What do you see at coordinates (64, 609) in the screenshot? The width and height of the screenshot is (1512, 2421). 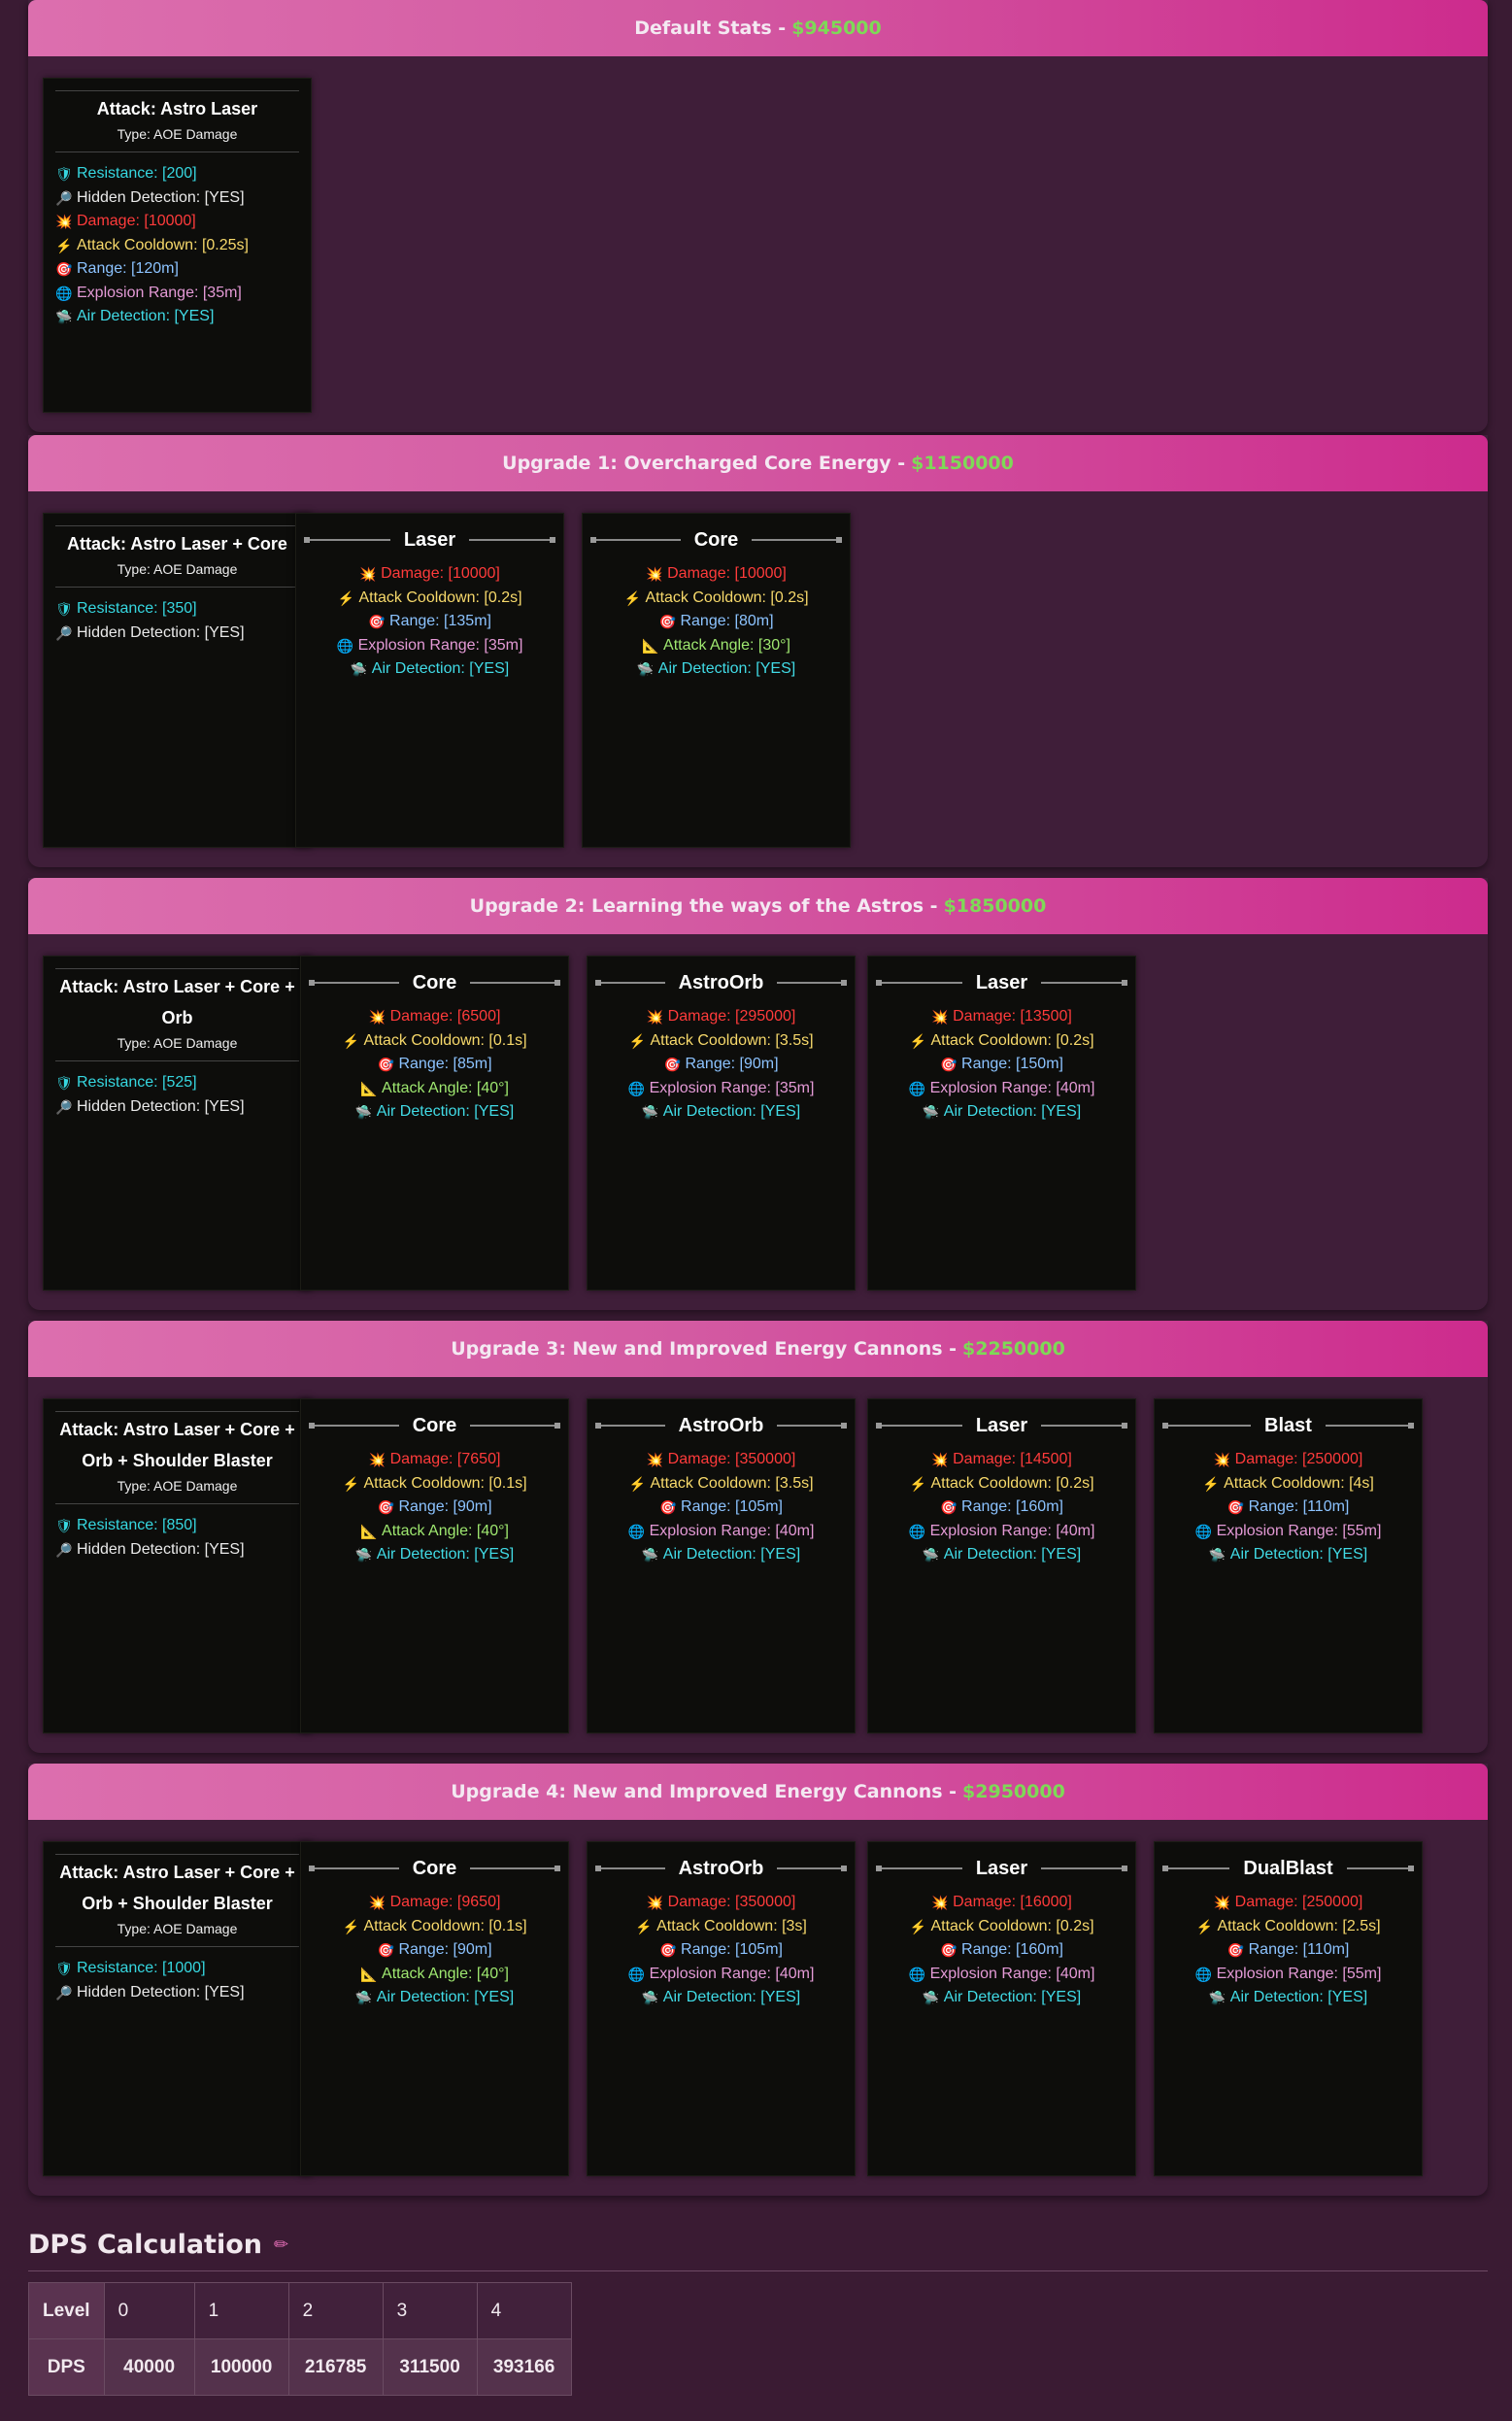 I see `shield-icon: 🛡` at bounding box center [64, 609].